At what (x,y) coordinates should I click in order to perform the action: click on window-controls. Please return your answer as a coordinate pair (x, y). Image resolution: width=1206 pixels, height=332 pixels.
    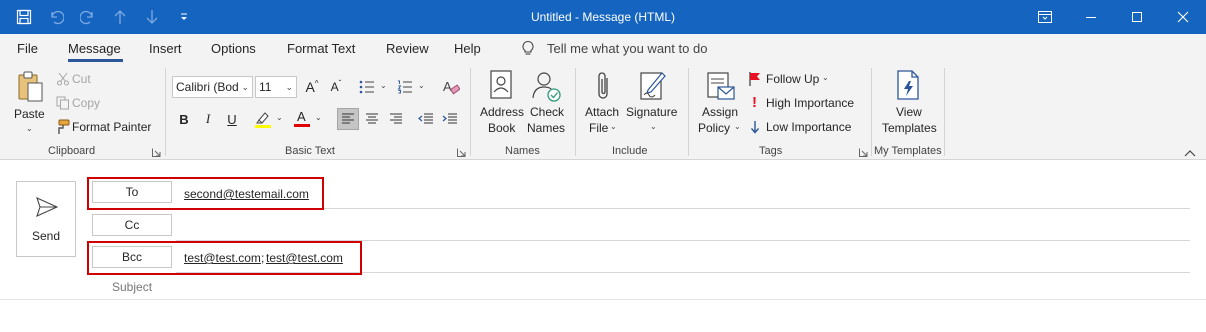
    Looking at the image, I should click on (1114, 17).